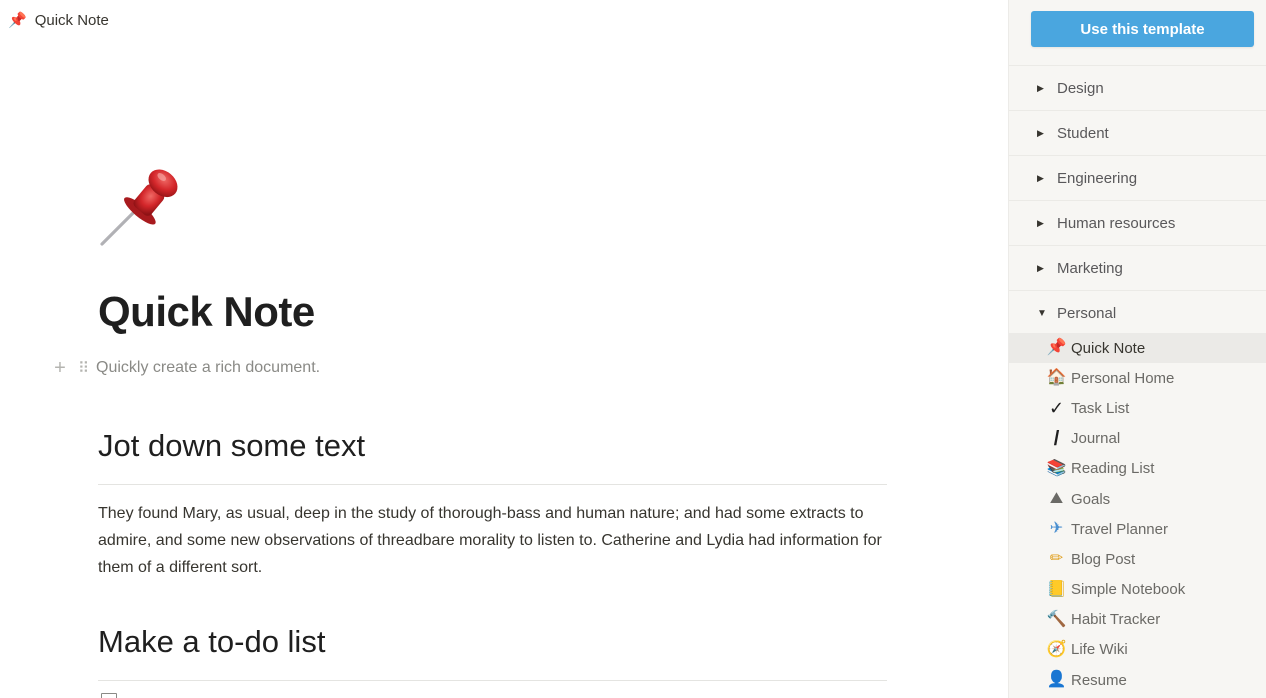 This screenshot has width=1266, height=698. What do you see at coordinates (1056, 438) in the screenshot?
I see `pen-icon: /` at bounding box center [1056, 438].